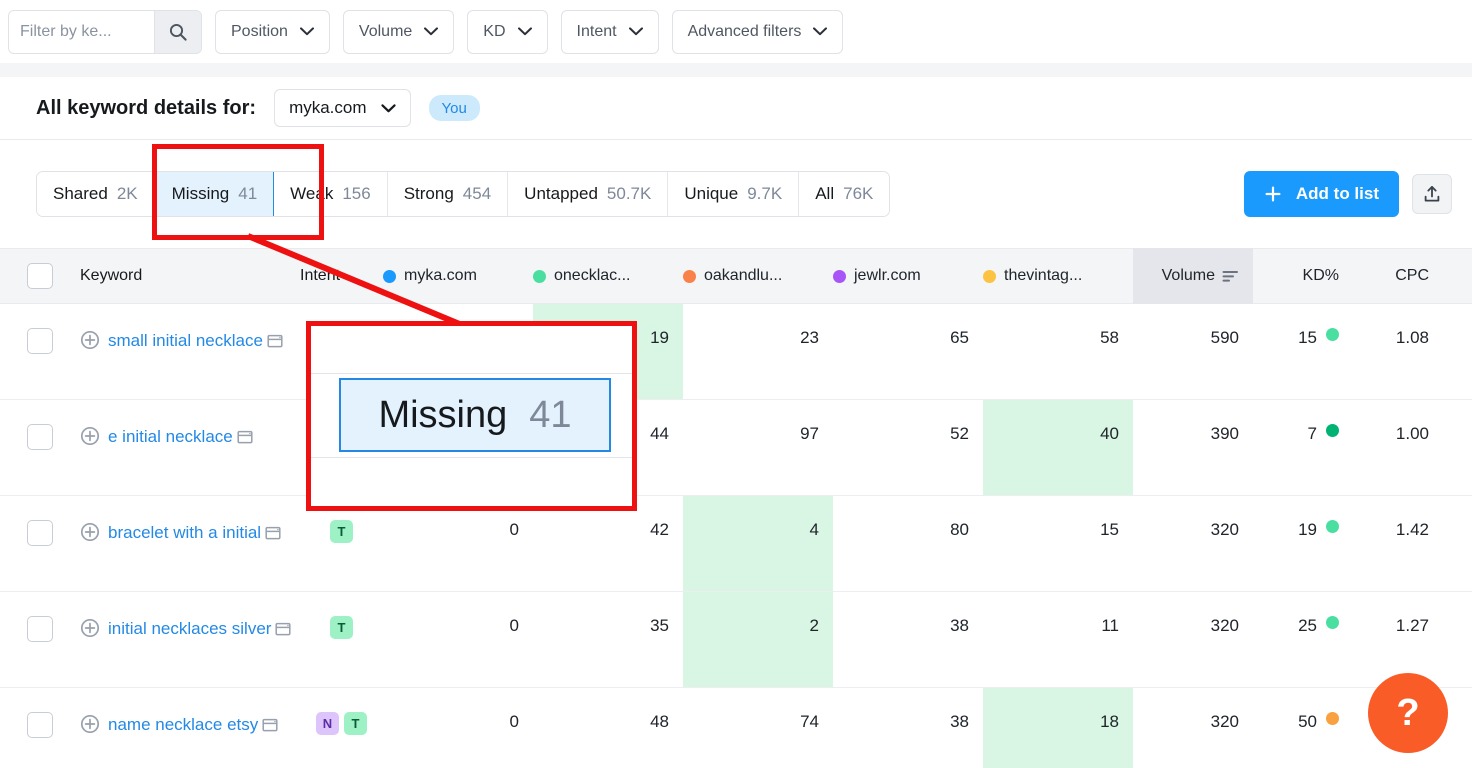 The height and width of the screenshot is (768, 1472). I want to click on row-domain-4-cell: 40, so click(1058, 447).